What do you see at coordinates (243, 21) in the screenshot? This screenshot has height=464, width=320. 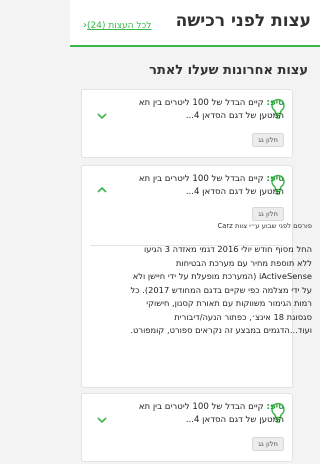 I see `page-title: עצות לפני רכישה` at bounding box center [243, 21].